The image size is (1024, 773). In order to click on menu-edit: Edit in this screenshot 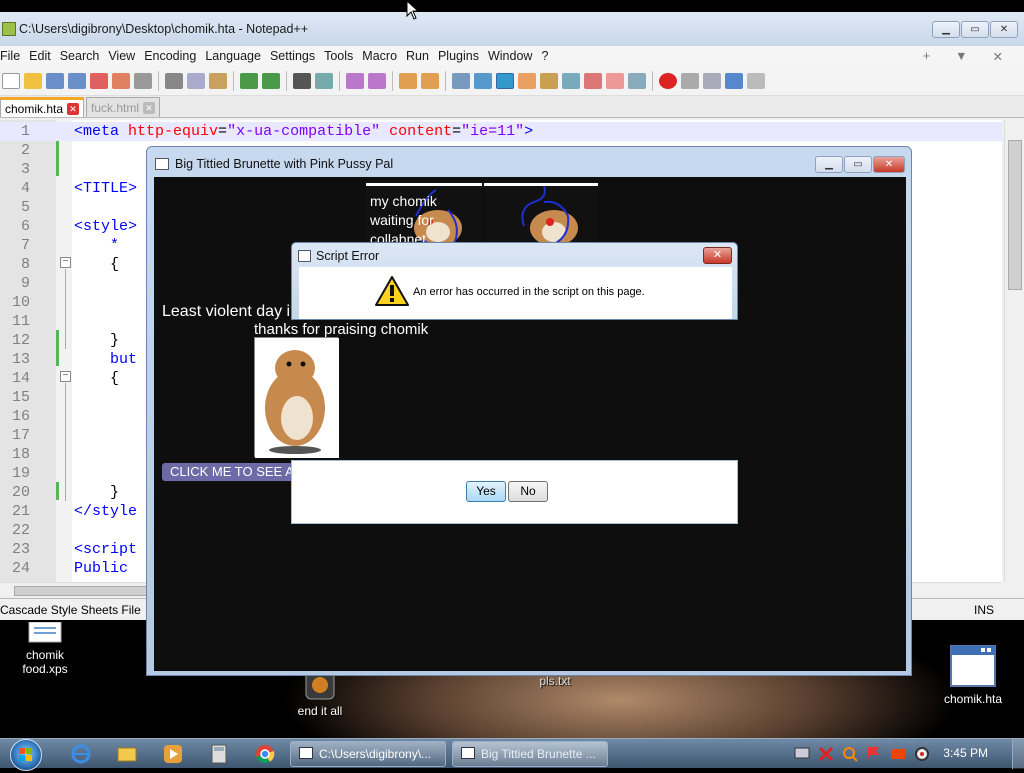, I will do `click(44, 56)`.